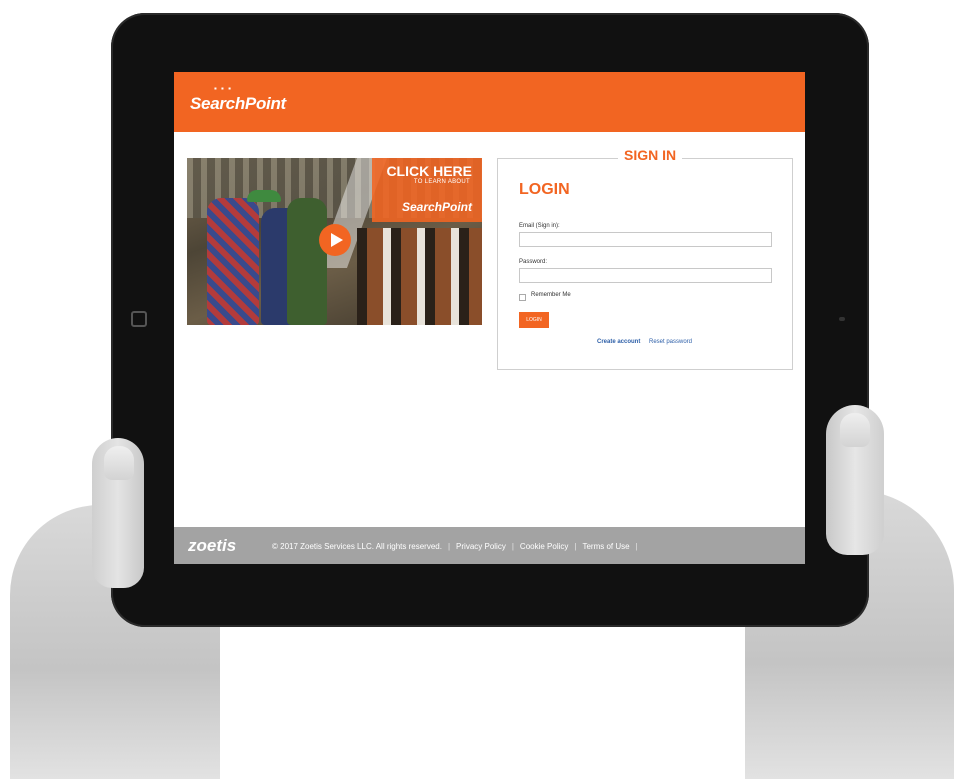  What do you see at coordinates (264, 196) in the screenshot?
I see `cap` at bounding box center [264, 196].